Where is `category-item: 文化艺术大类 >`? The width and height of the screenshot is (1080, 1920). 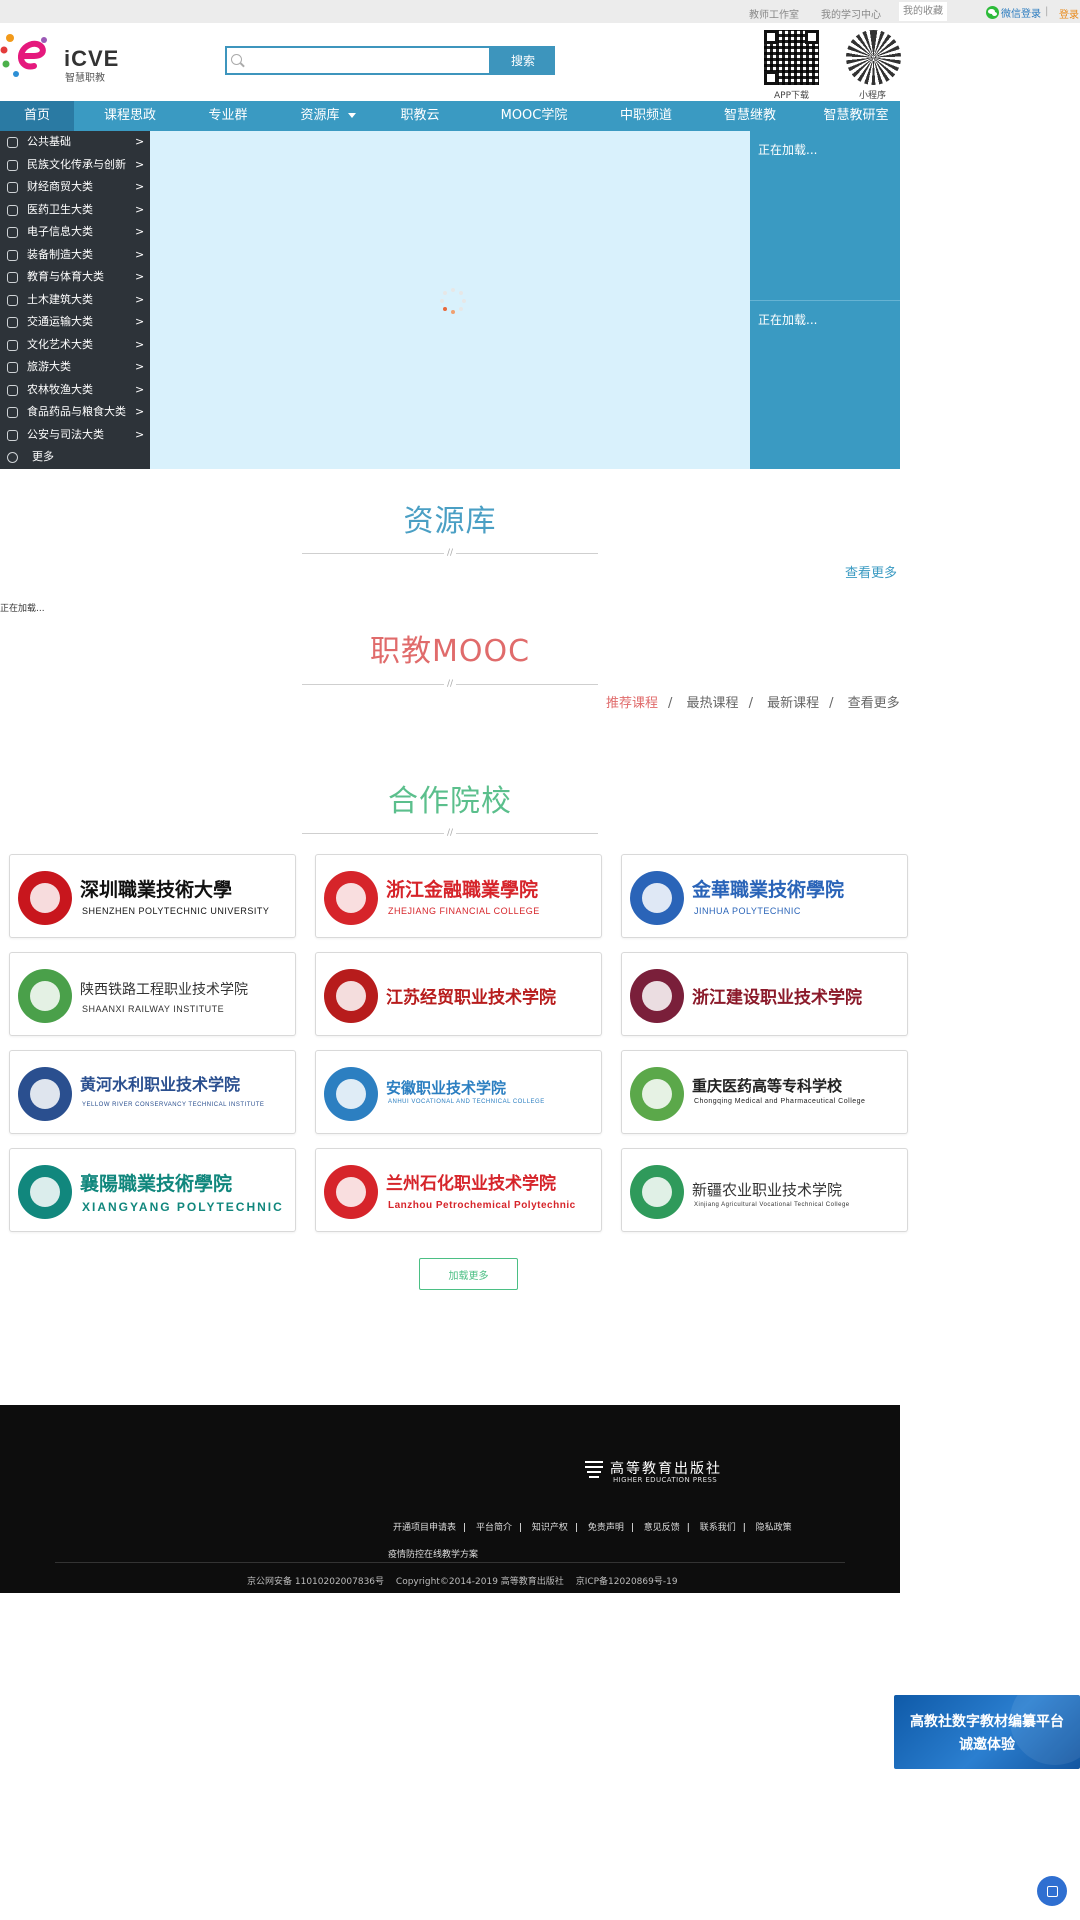
category-item: 文化艺术大类 > is located at coordinates (75, 345).